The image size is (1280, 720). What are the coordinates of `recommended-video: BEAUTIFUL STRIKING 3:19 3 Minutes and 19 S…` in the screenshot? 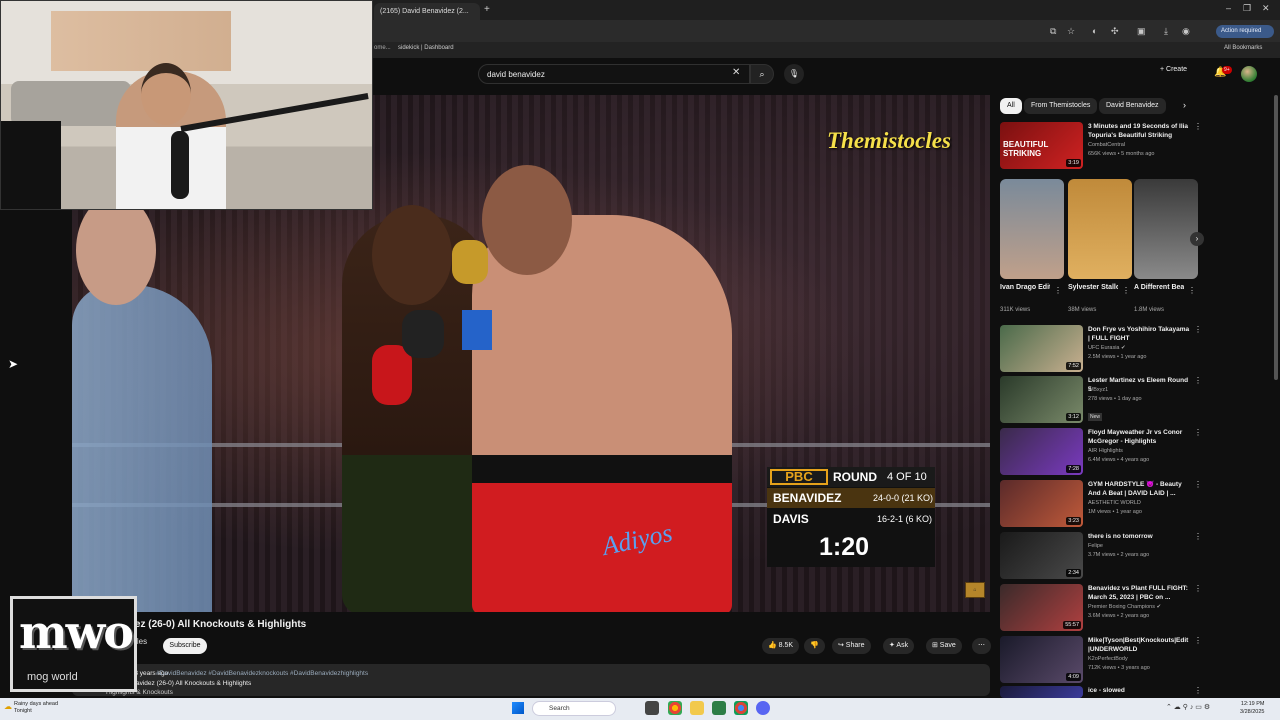 It's located at (1101, 146).